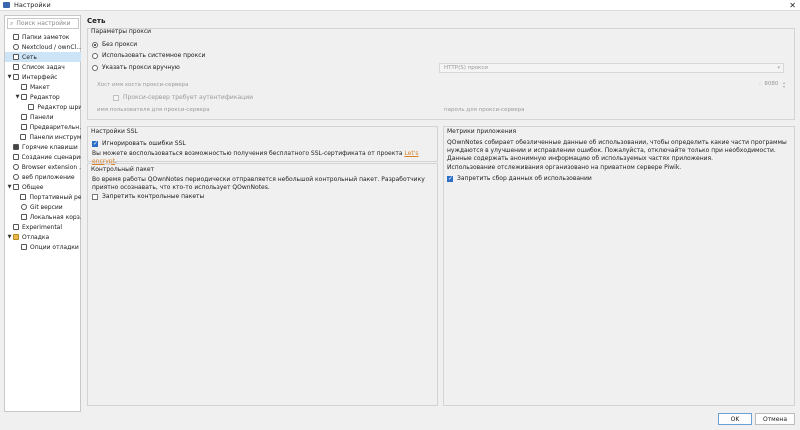 This screenshot has width=800, height=430. Describe the element at coordinates (24, 247) in the screenshot. I see `debug-options-icon` at that location.